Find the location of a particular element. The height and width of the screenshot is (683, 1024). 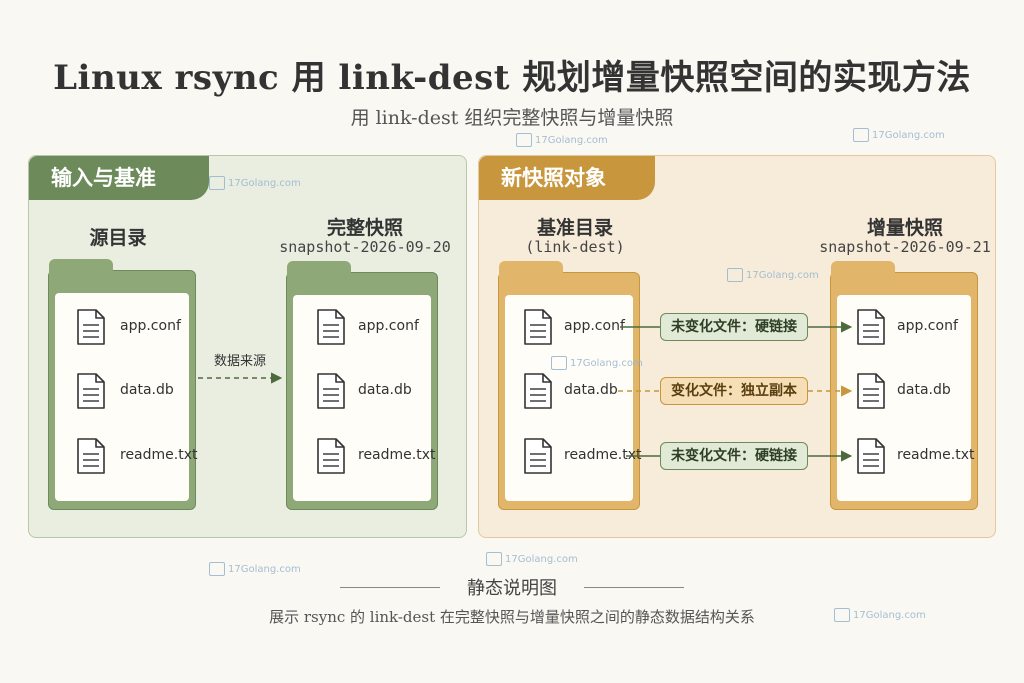

data-source-label: 数据来源 is located at coordinates (239, 361).